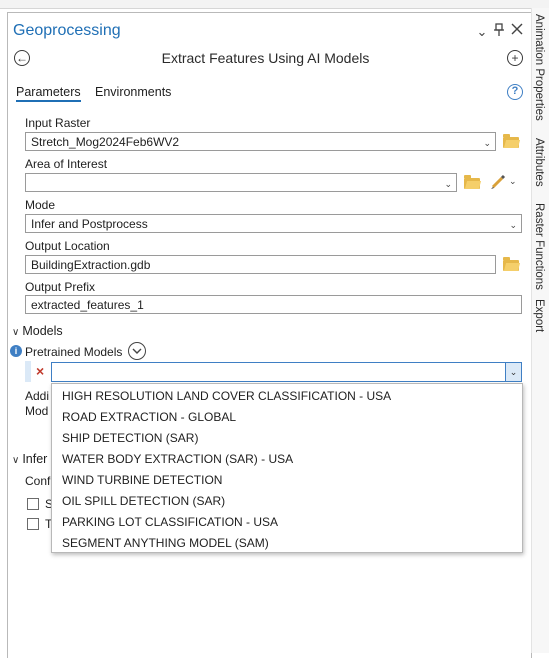 The width and height of the screenshot is (549, 658). I want to click on aoi-label: Area of Interest, so click(66, 164).